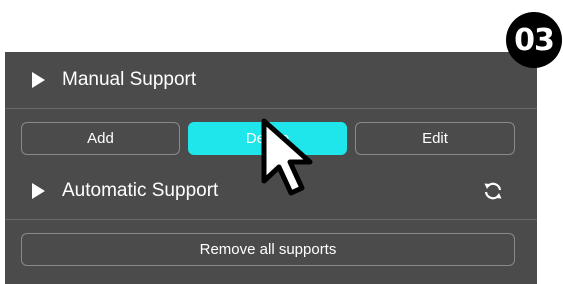 The image size is (563, 284). I want to click on remove-all-supports-button: Remove all supports, so click(268, 249).